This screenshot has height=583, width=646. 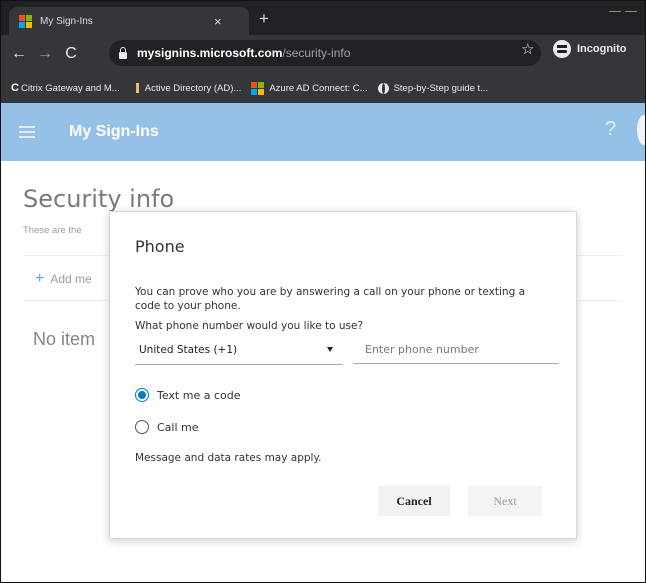 I want to click on incognito-icon, so click(x=562, y=49).